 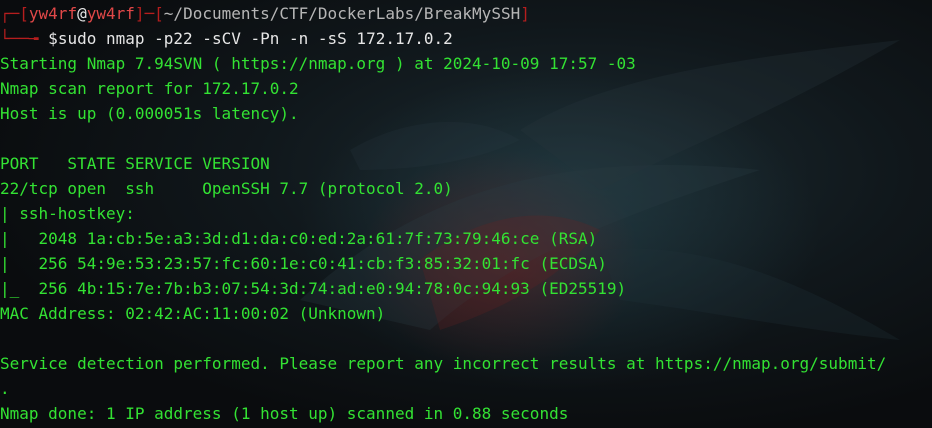 What do you see at coordinates (110, 13) in the screenshot?
I see `prompt-host: yw4rf` at bounding box center [110, 13].